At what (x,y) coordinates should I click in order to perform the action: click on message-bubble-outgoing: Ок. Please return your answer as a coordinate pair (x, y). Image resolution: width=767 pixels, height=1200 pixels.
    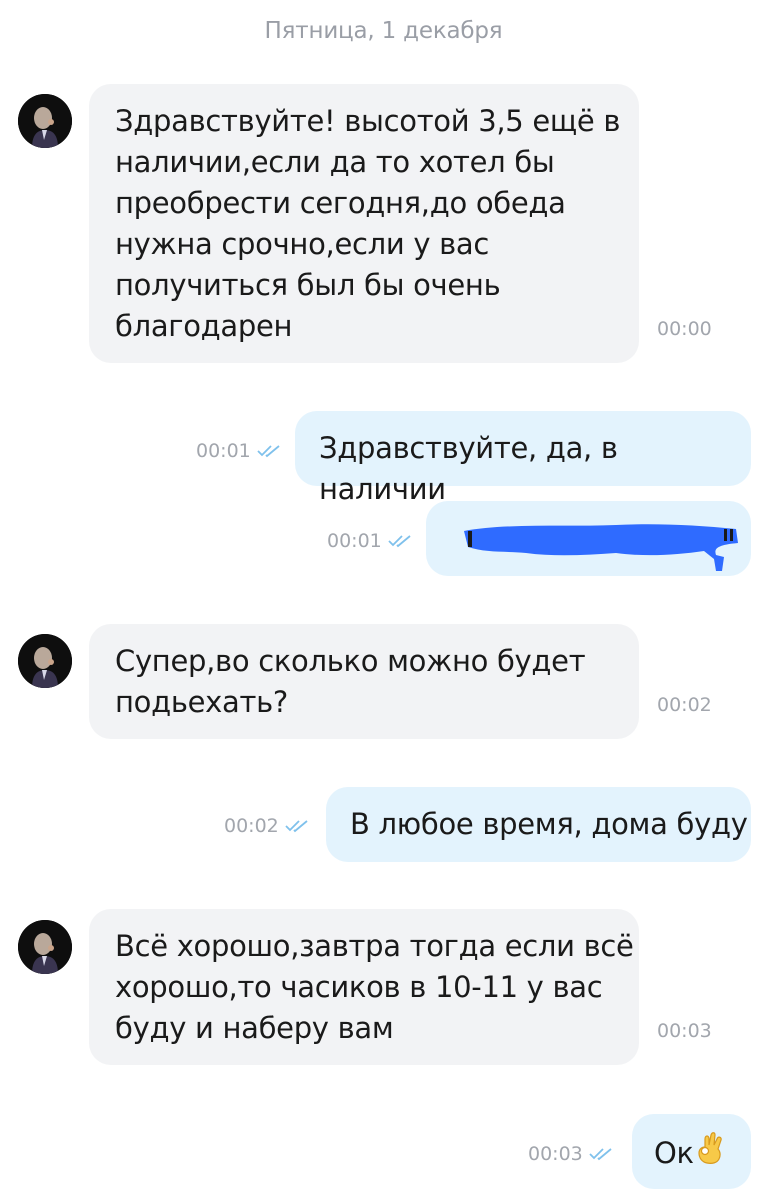
    Looking at the image, I should click on (691, 1151).